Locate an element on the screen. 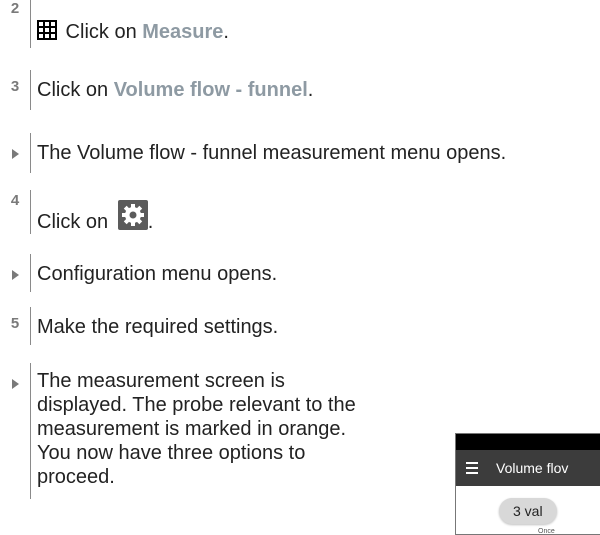 This screenshot has height=535, width=600. result-line: displayed. The probe relevant to the is located at coordinates (196, 405).